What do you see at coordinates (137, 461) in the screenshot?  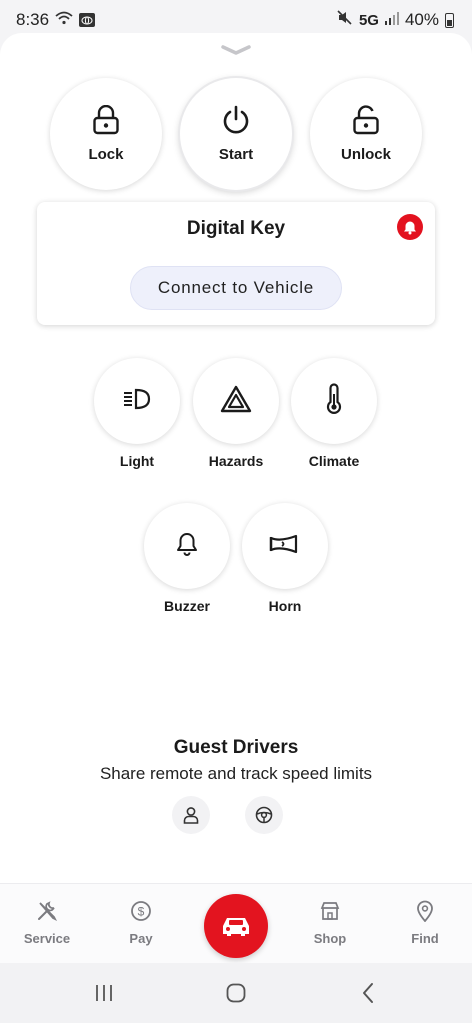 I see `light-label: Light` at bounding box center [137, 461].